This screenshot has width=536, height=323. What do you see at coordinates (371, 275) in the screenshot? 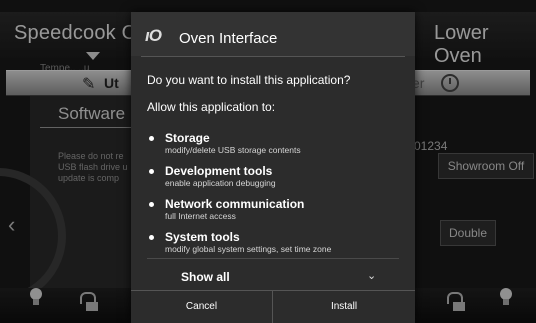
I see `chevron-down-icon: ⌄` at bounding box center [371, 275].